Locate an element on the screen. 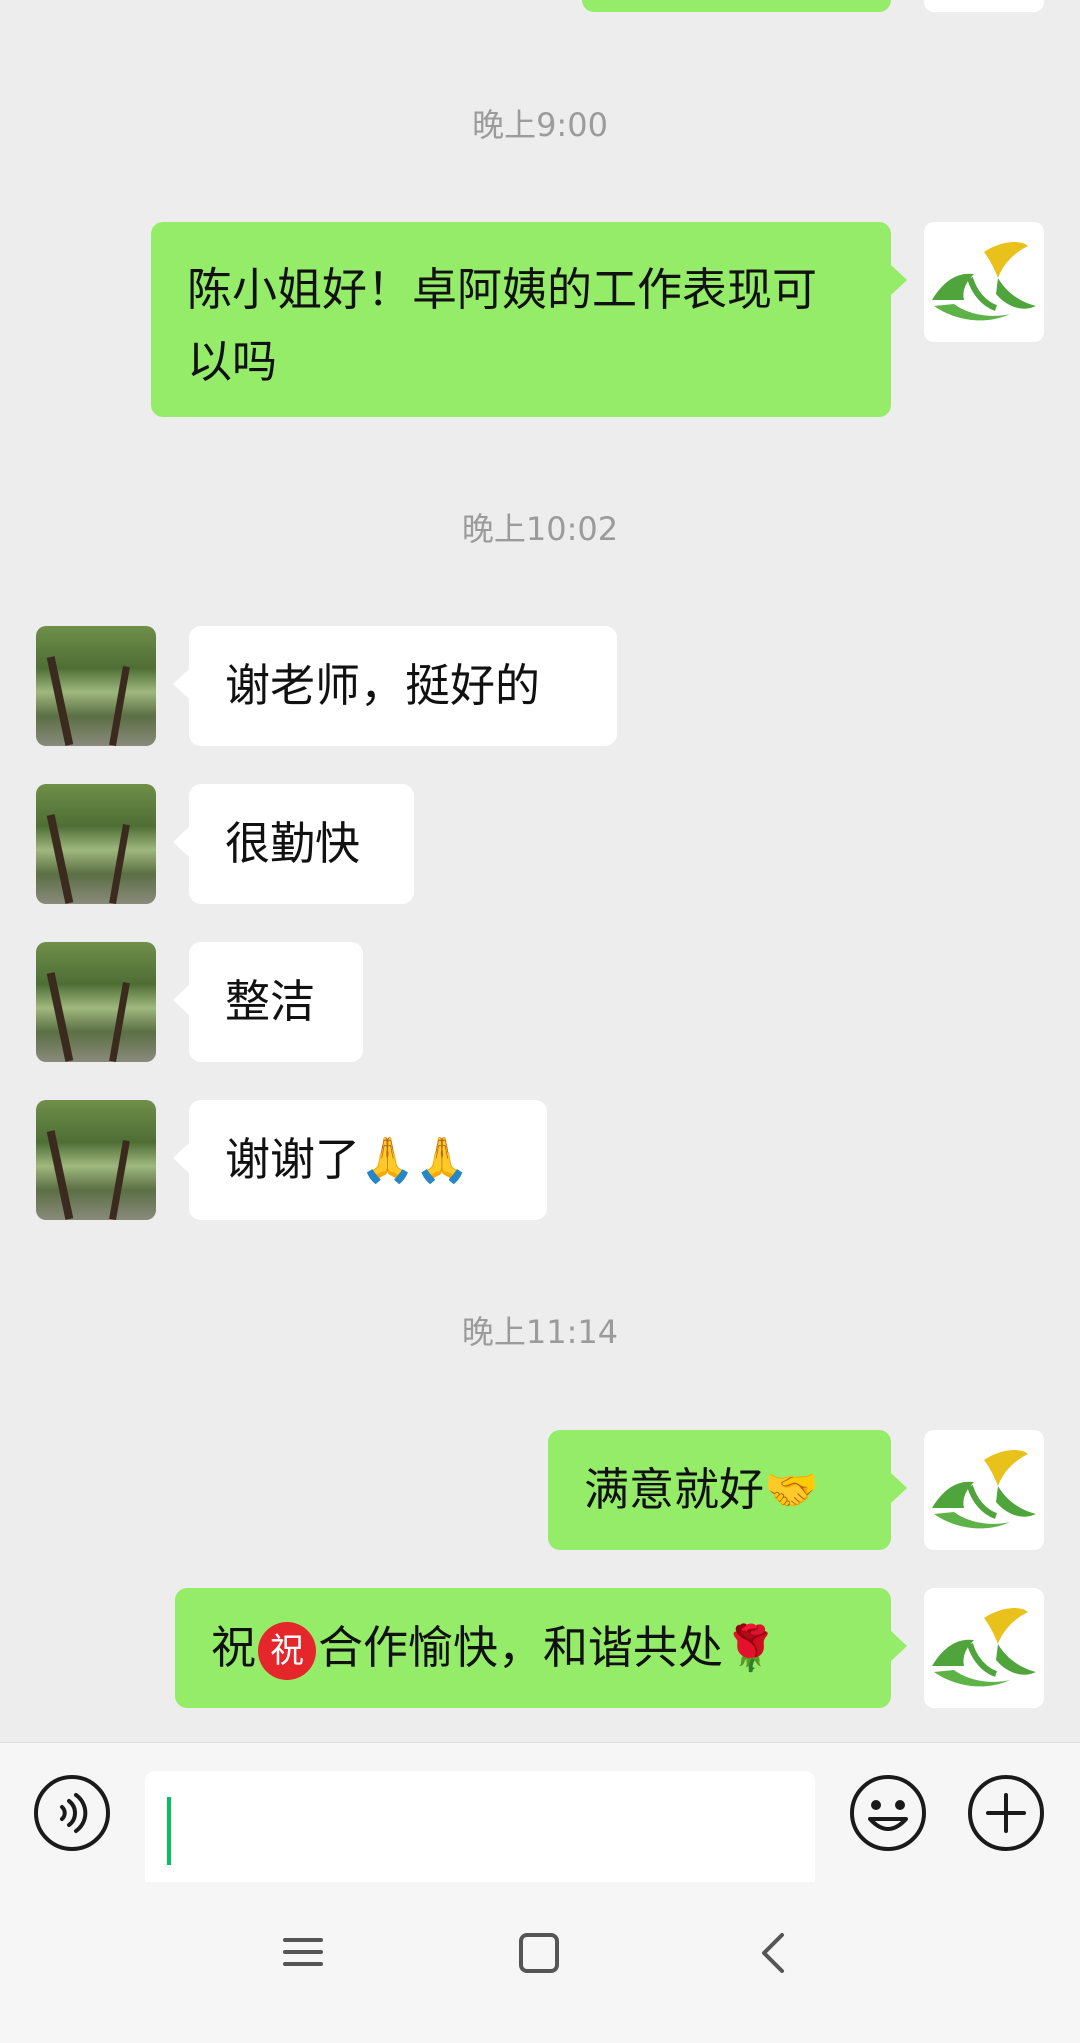  text-cursor is located at coordinates (169, 1831).